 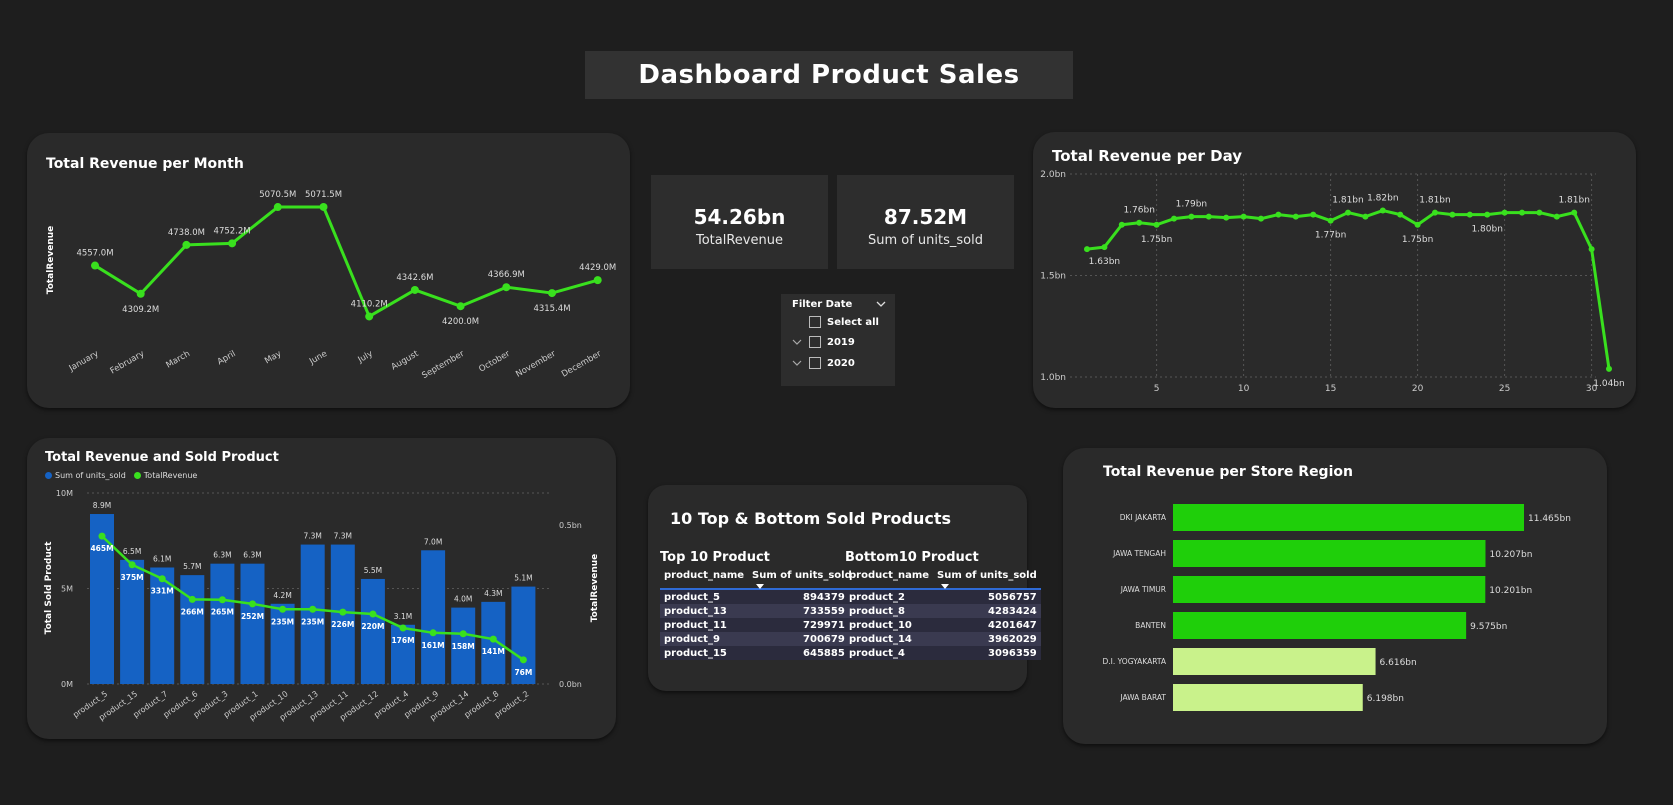 What do you see at coordinates (227, 358) in the screenshot?
I see `x-tick-label: April` at bounding box center [227, 358].